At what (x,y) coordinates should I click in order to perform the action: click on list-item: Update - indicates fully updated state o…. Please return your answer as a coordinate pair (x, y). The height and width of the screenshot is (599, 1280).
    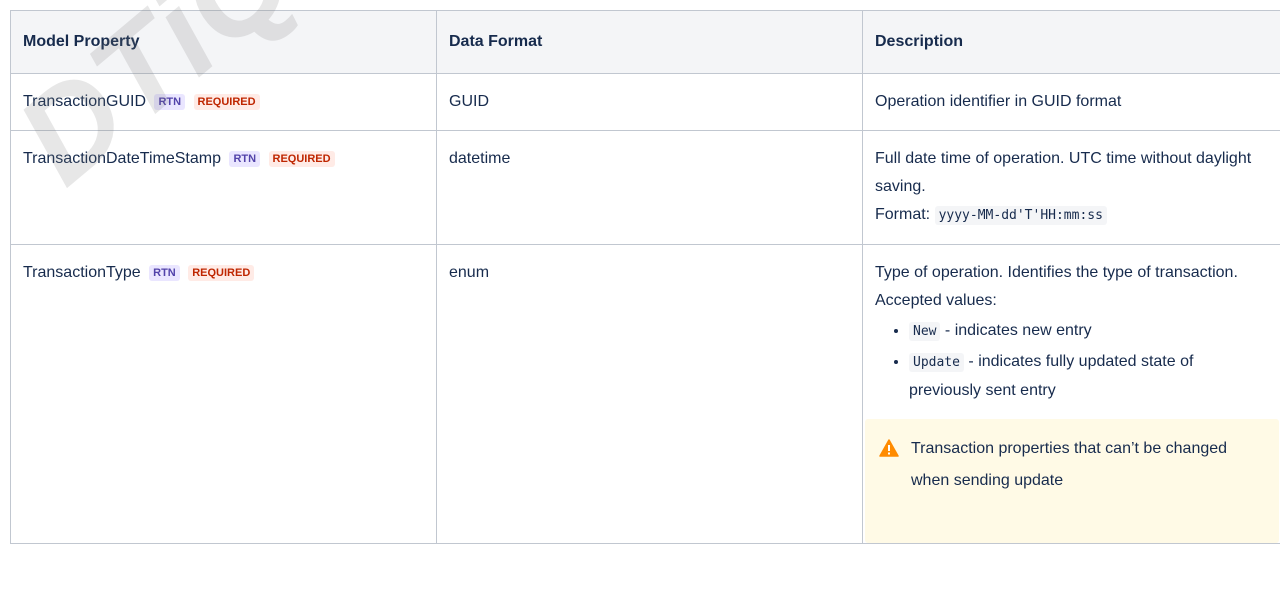
    Looking at the image, I should click on (1089, 376).